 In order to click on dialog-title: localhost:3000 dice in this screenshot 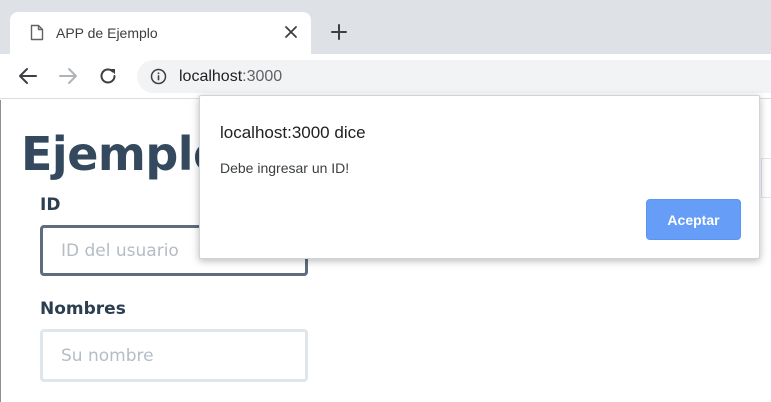, I will do `click(293, 132)`.